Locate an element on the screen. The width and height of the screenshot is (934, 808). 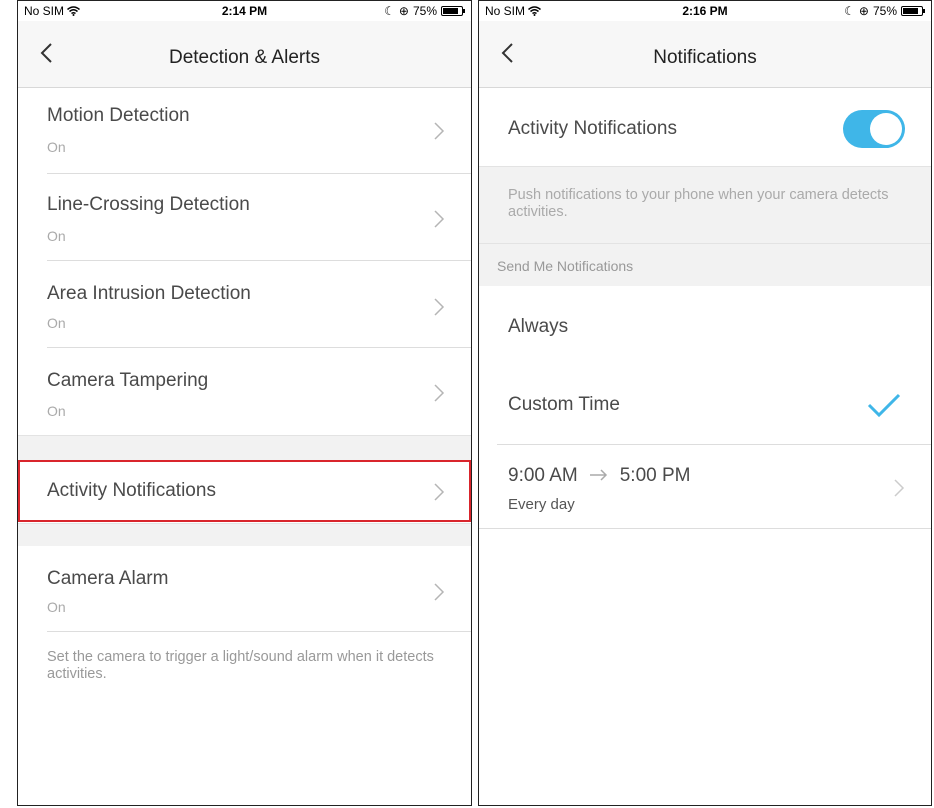
repeat-label: Every day is located at coordinates (541, 504).